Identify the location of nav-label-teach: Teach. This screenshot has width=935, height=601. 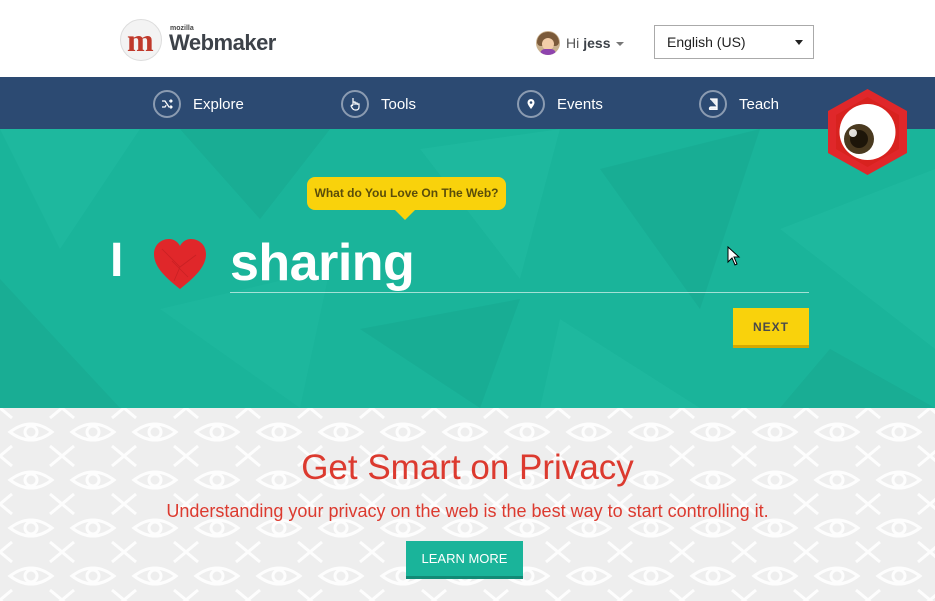
(759, 104).